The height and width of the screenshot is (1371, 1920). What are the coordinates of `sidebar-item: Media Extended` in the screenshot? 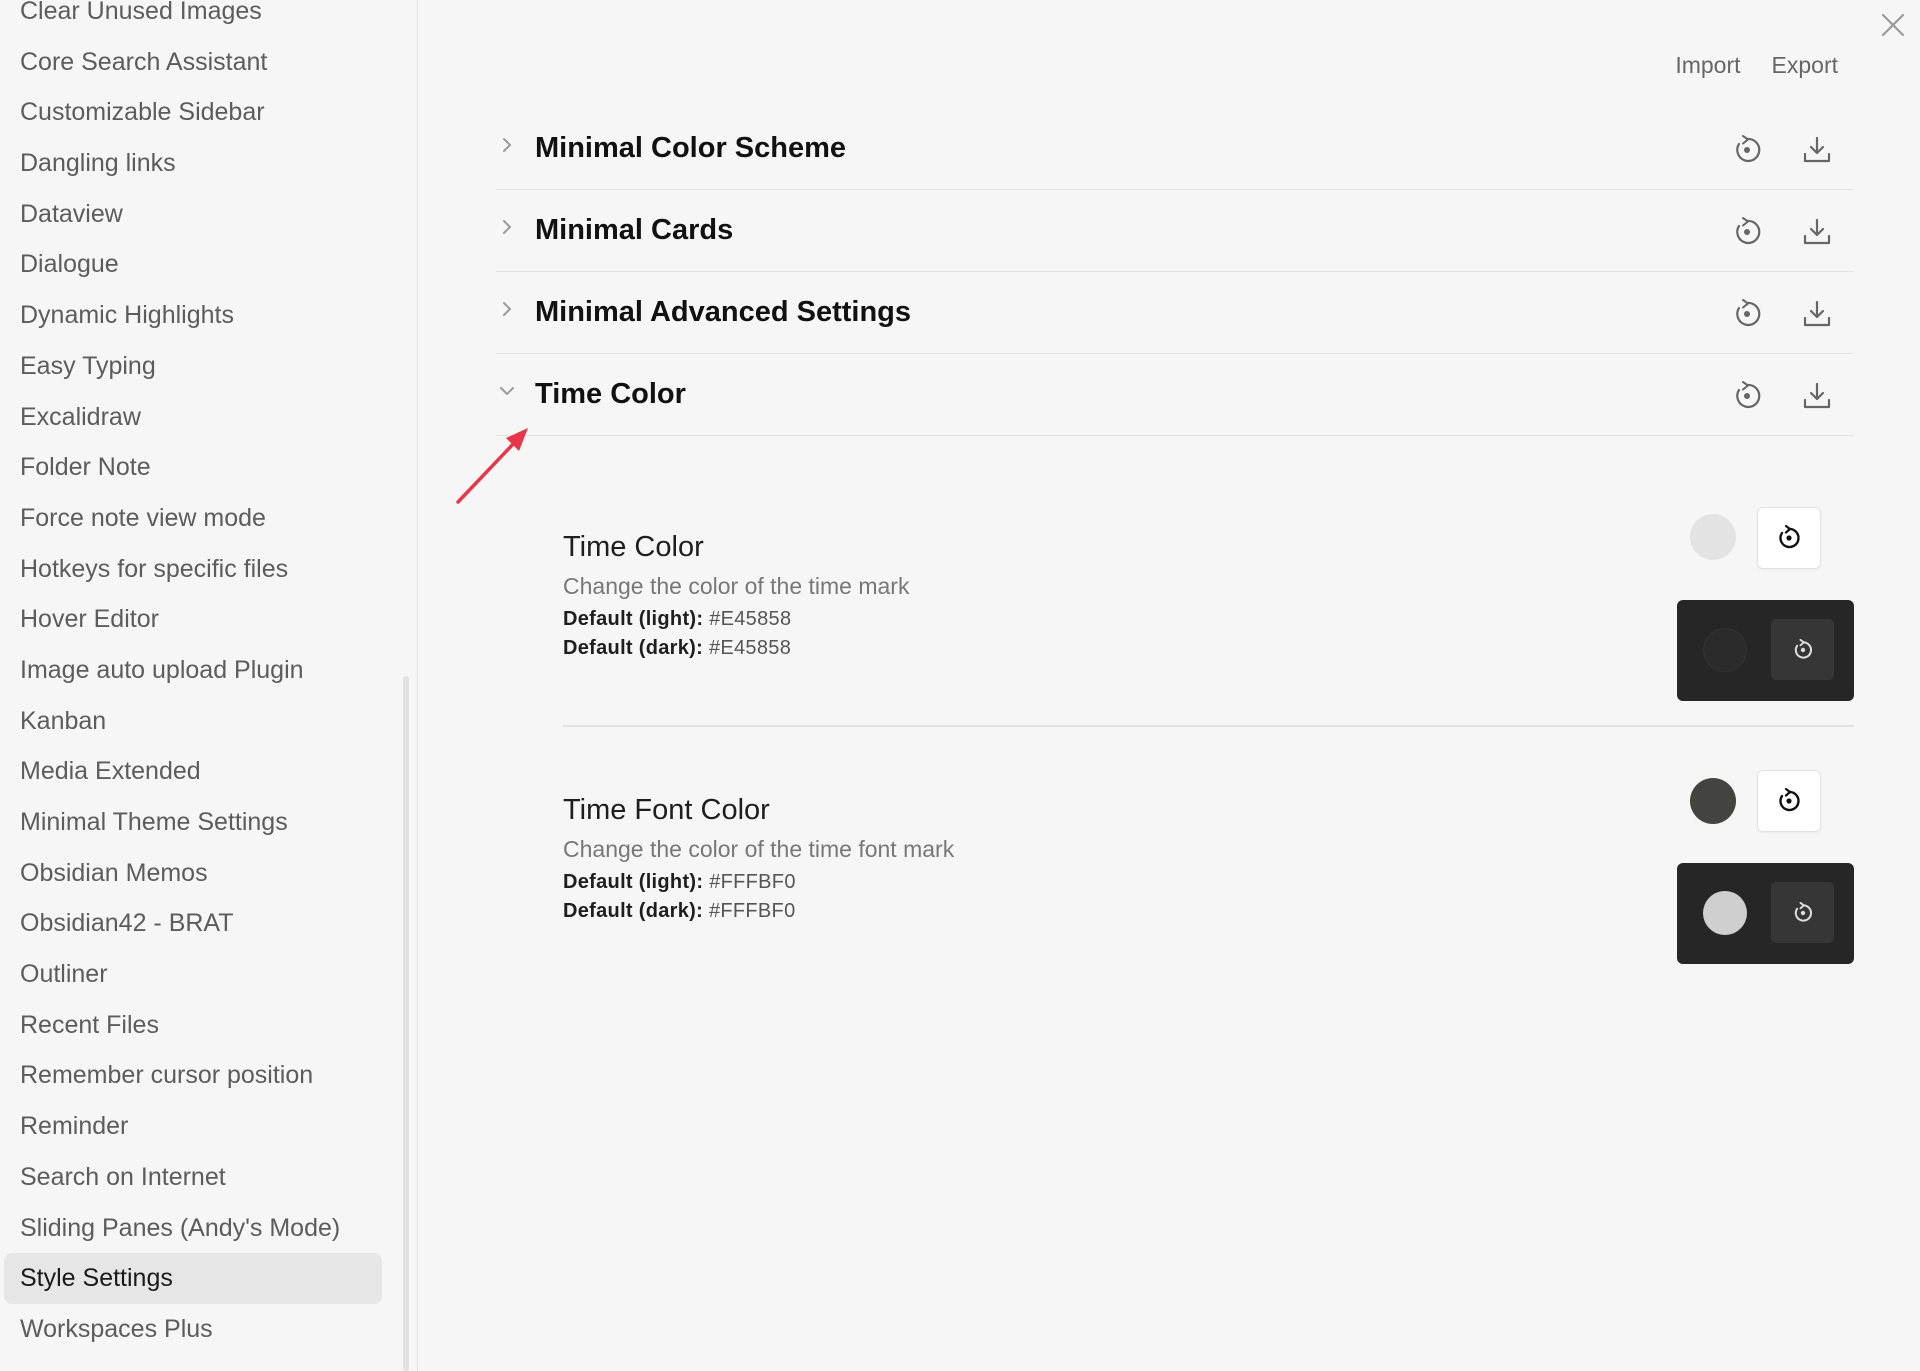 It's located at (193, 771).